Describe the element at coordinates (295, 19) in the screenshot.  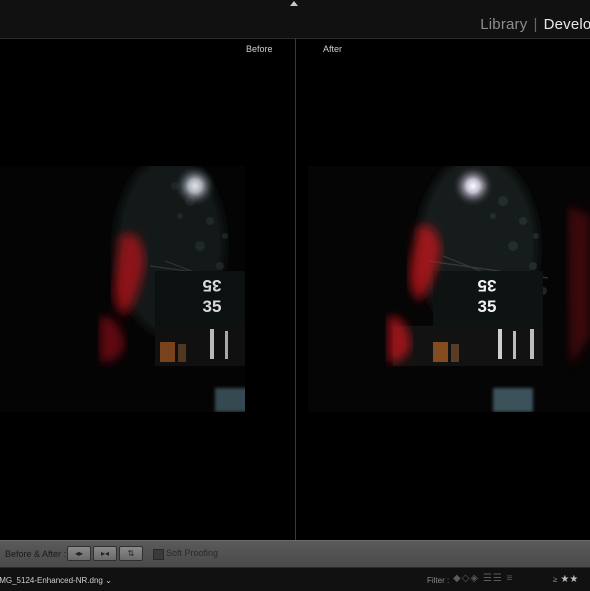
I see `module-picker-bar: Library | Develop` at that location.